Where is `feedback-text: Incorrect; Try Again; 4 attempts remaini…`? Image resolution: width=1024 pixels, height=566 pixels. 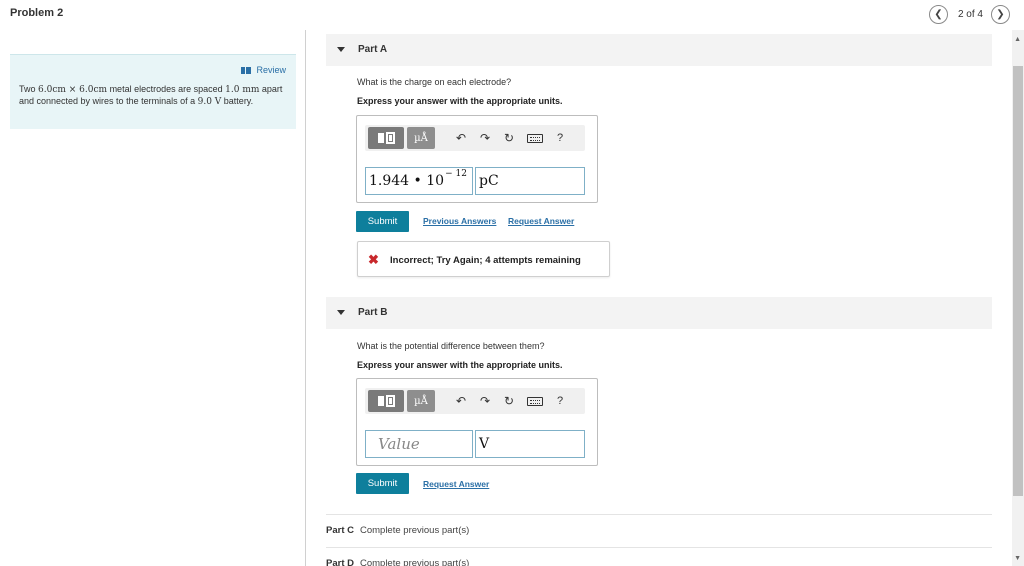 feedback-text: Incorrect; Try Again; 4 attempts remaini… is located at coordinates (485, 260).